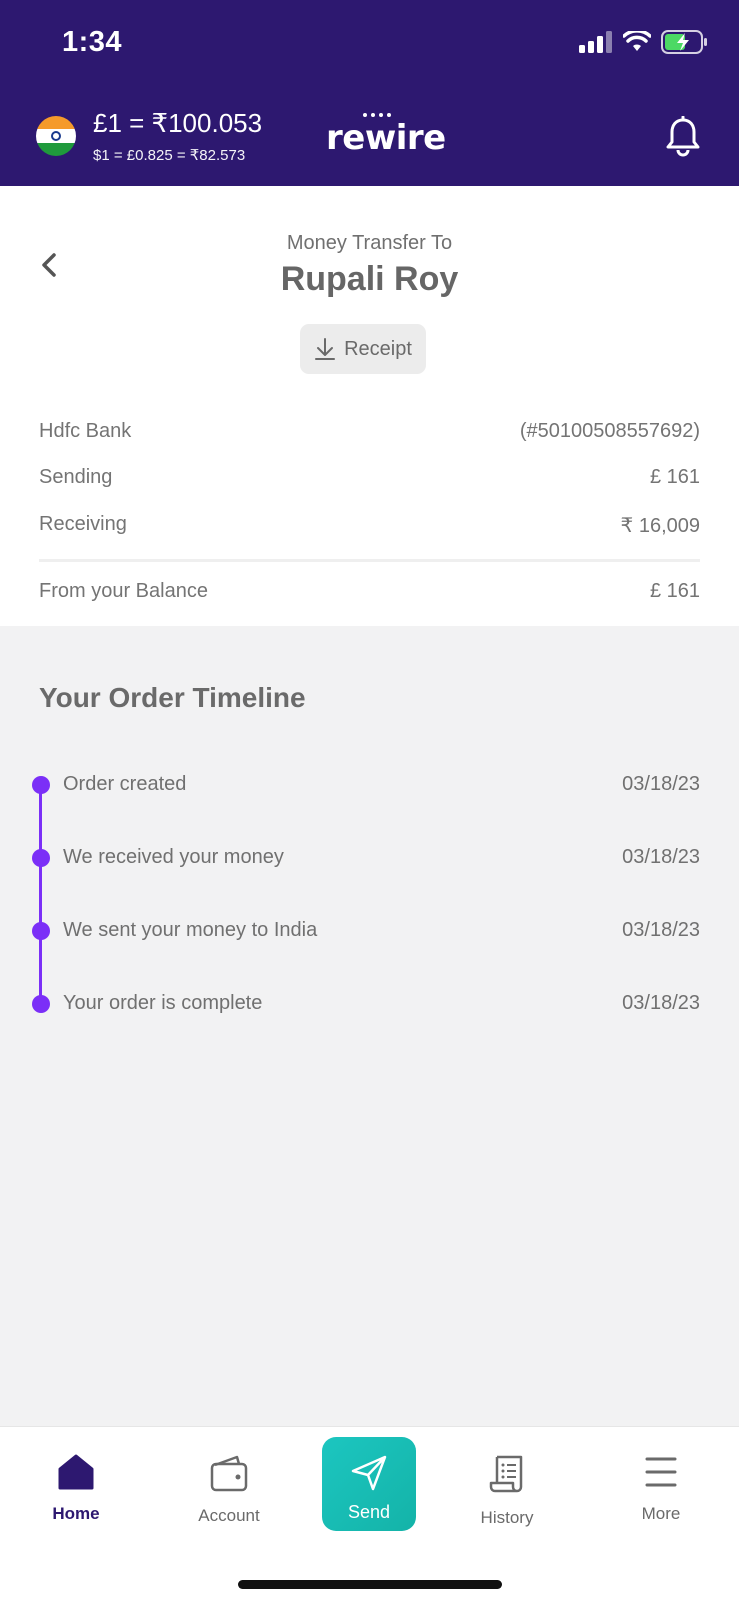 Image resolution: width=739 pixels, height=1600 pixels. What do you see at coordinates (83, 524) in the screenshot?
I see `detail-label: Receiving` at bounding box center [83, 524].